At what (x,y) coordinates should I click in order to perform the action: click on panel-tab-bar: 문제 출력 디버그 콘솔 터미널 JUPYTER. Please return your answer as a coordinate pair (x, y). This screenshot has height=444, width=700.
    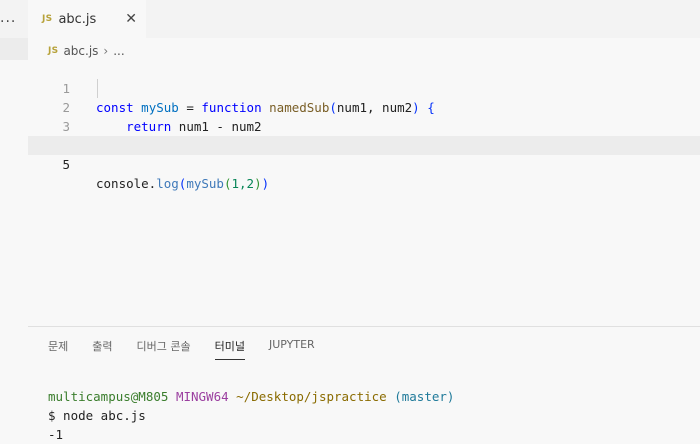
    Looking at the image, I should click on (193, 349).